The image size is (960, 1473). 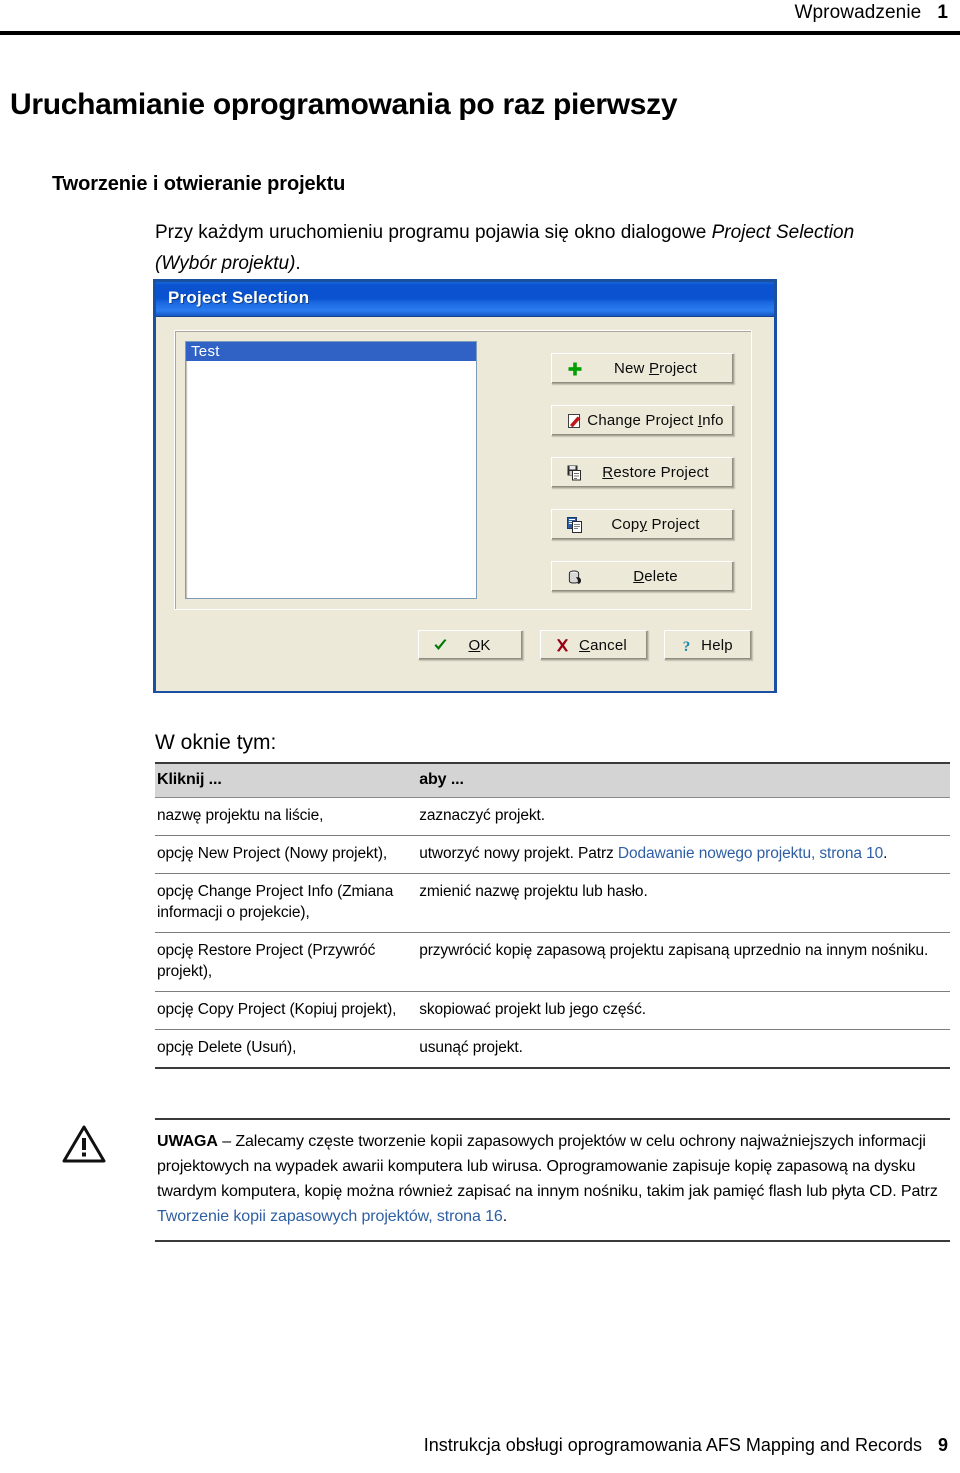 What do you see at coordinates (575, 369) in the screenshot?
I see `plus-icon` at bounding box center [575, 369].